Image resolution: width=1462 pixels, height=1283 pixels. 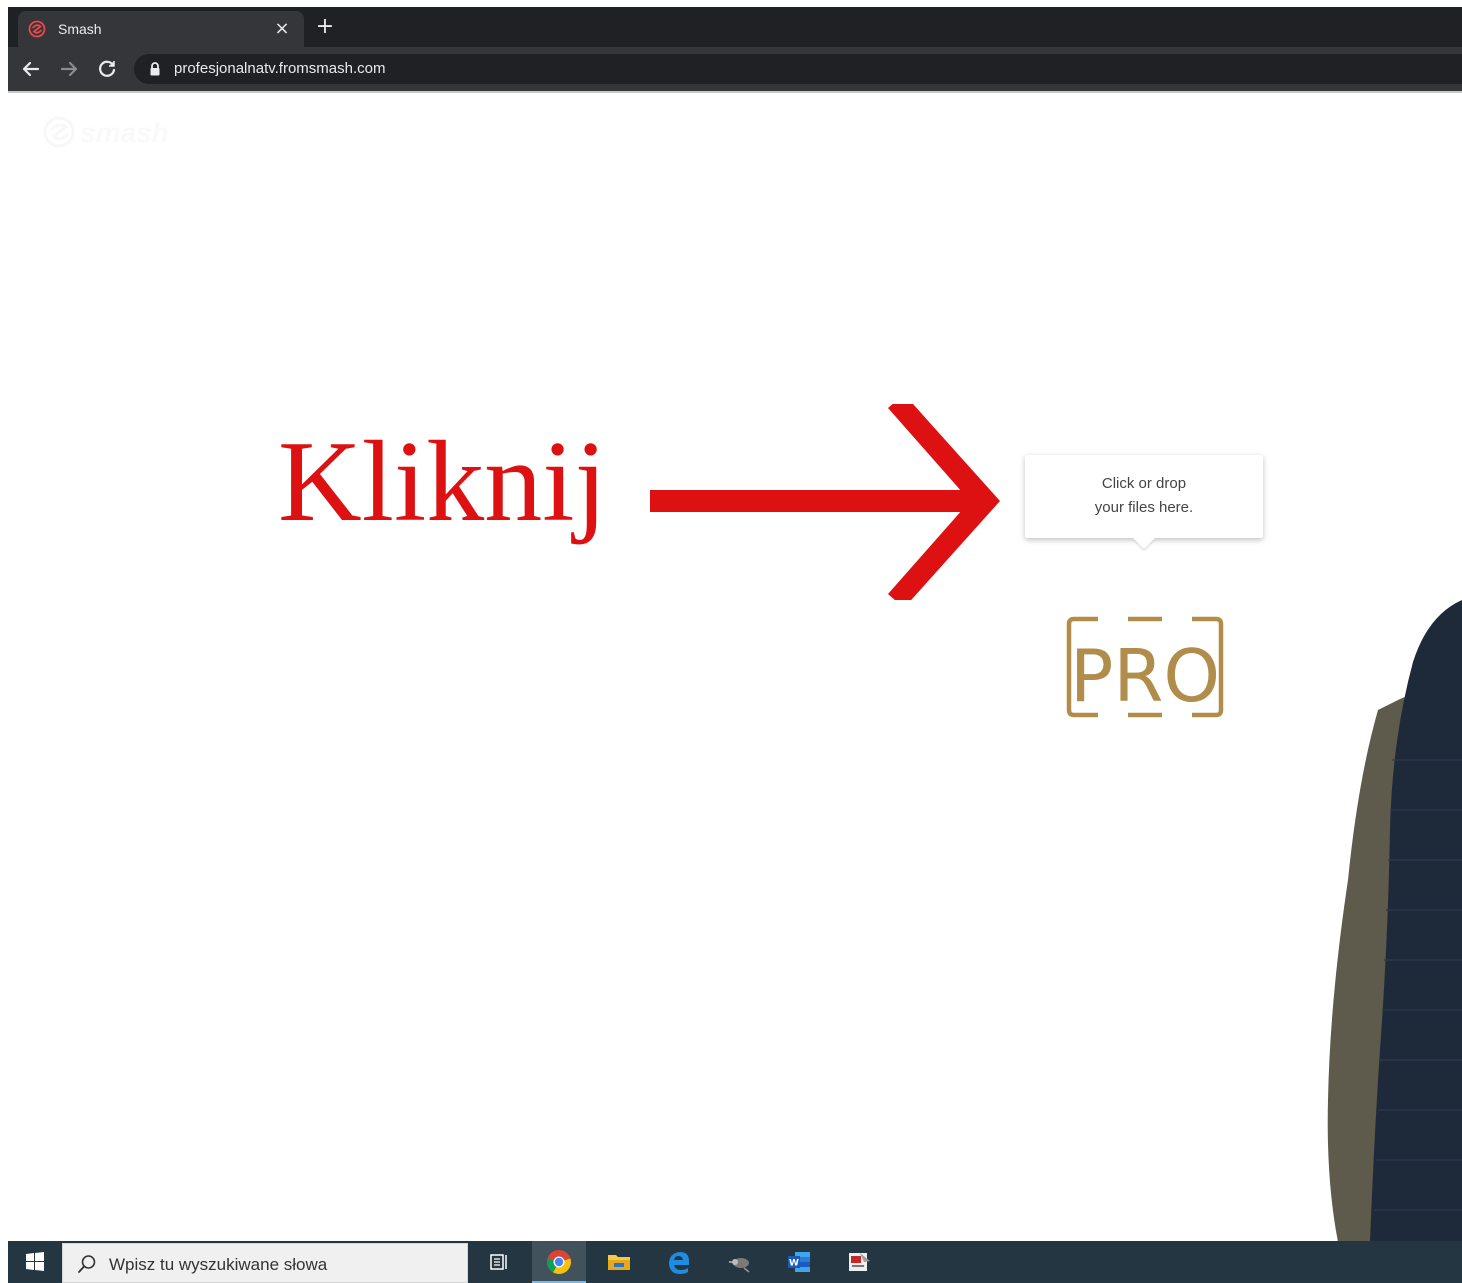 I want to click on drop-zone-line-1: Click or drop, so click(x=1144, y=483).